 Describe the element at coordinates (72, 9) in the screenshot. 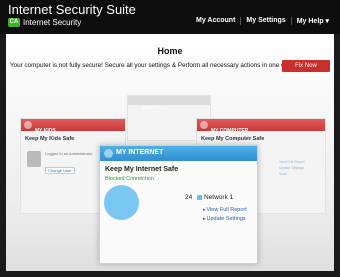

I see `app-title: Internet Security Suite` at that location.